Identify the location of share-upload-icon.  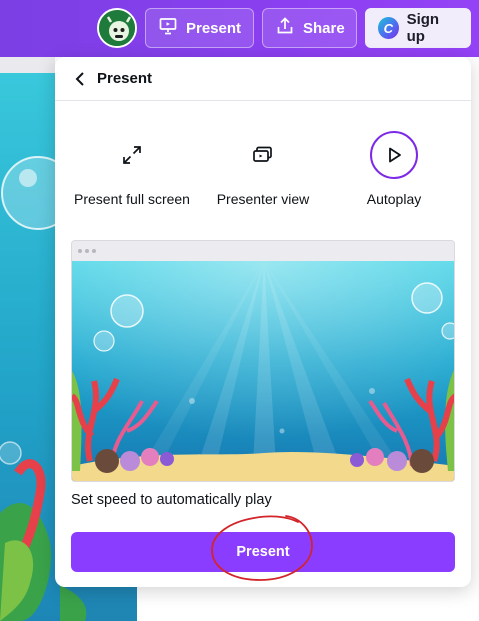
(285, 28).